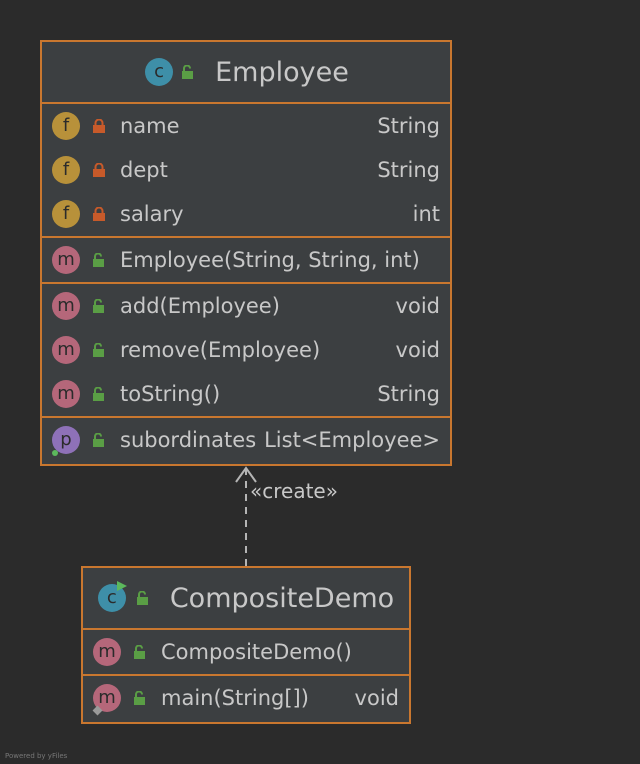 The height and width of the screenshot is (764, 640). Describe the element at coordinates (294, 491) in the screenshot. I see `create-relation-label: «create»` at that location.